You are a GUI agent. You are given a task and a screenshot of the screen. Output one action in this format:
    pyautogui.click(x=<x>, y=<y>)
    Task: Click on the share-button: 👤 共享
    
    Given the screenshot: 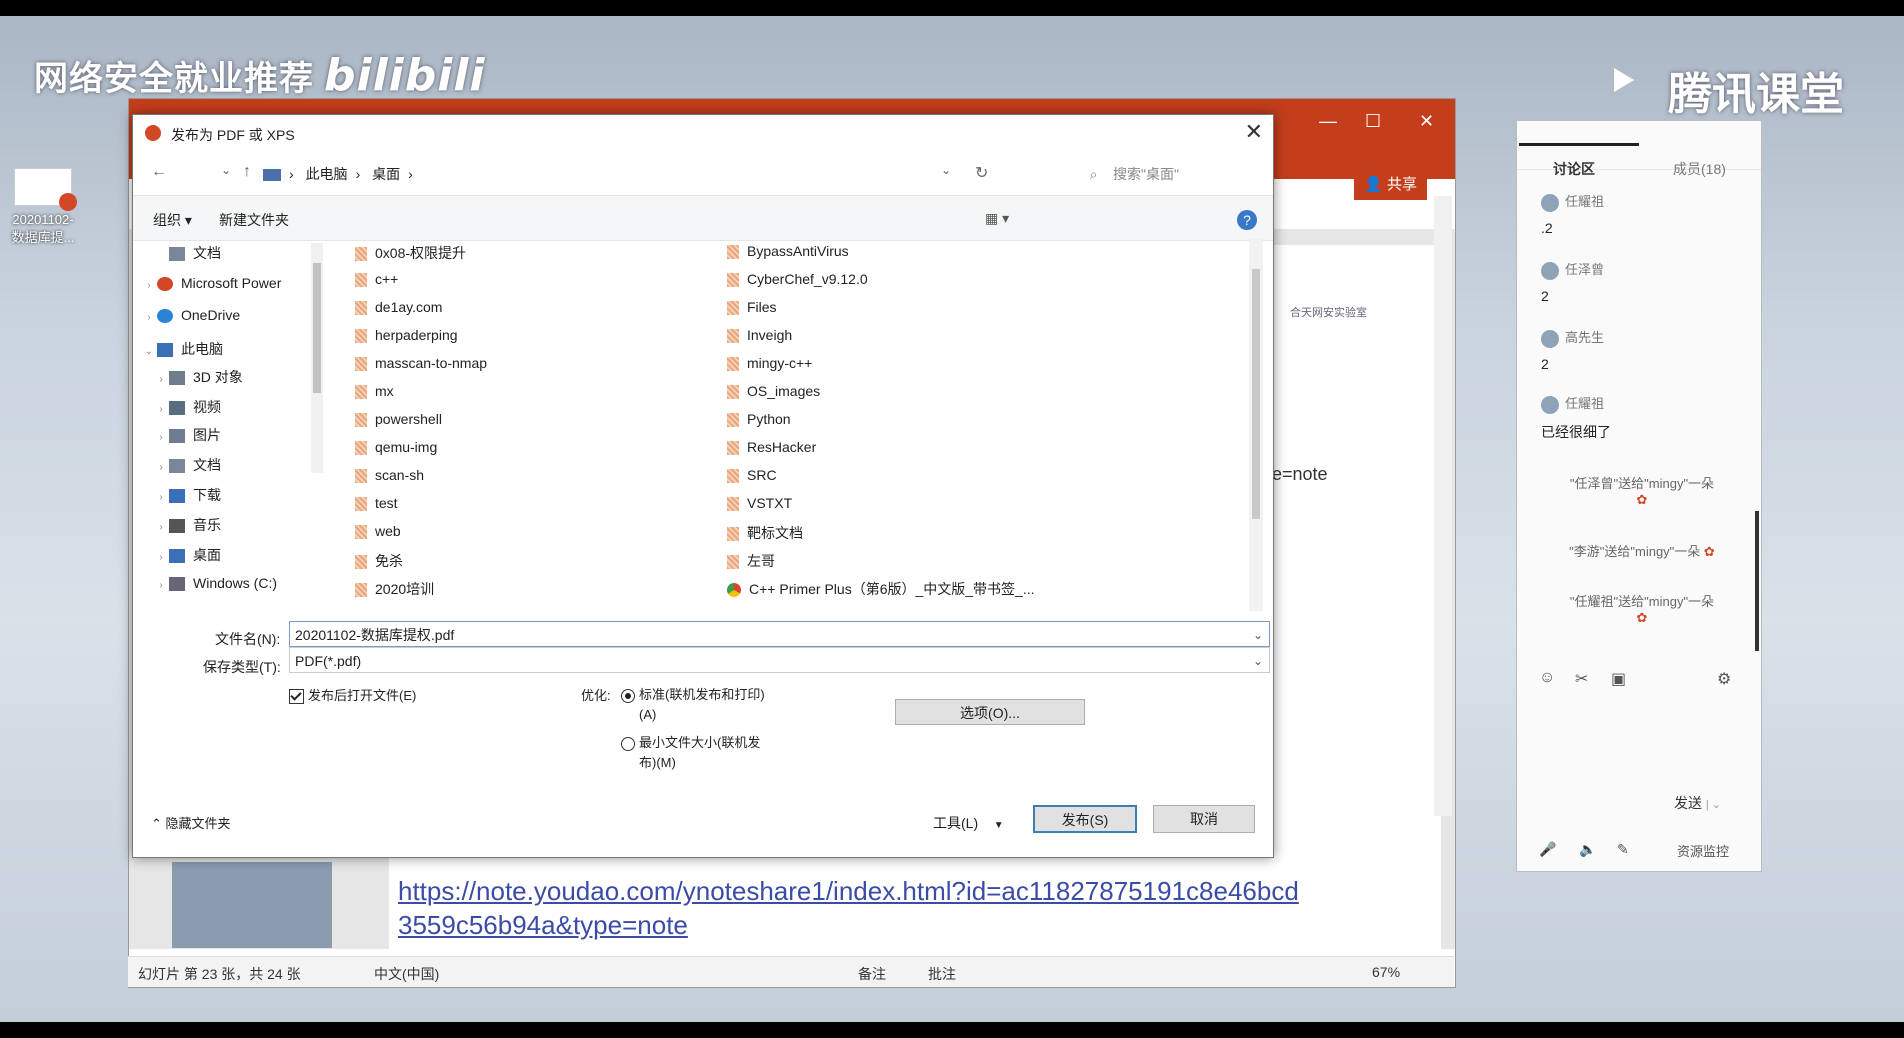 What is the action you would take?
    pyautogui.click(x=1390, y=183)
    